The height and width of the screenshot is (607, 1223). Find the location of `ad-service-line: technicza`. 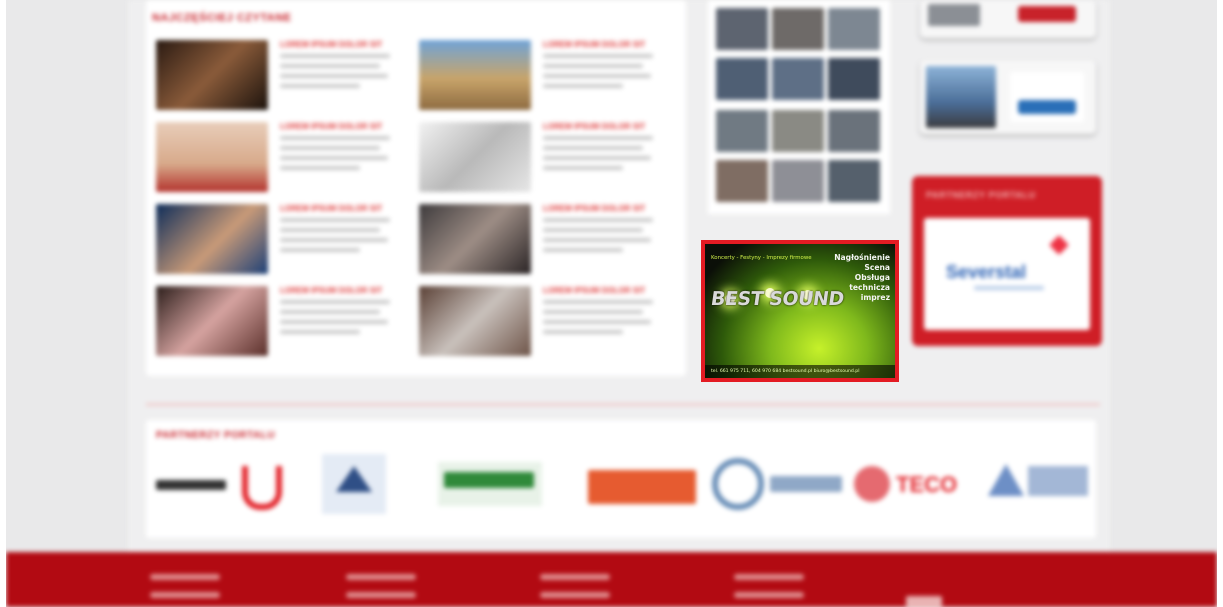

ad-service-line: technicza is located at coordinates (869, 287).